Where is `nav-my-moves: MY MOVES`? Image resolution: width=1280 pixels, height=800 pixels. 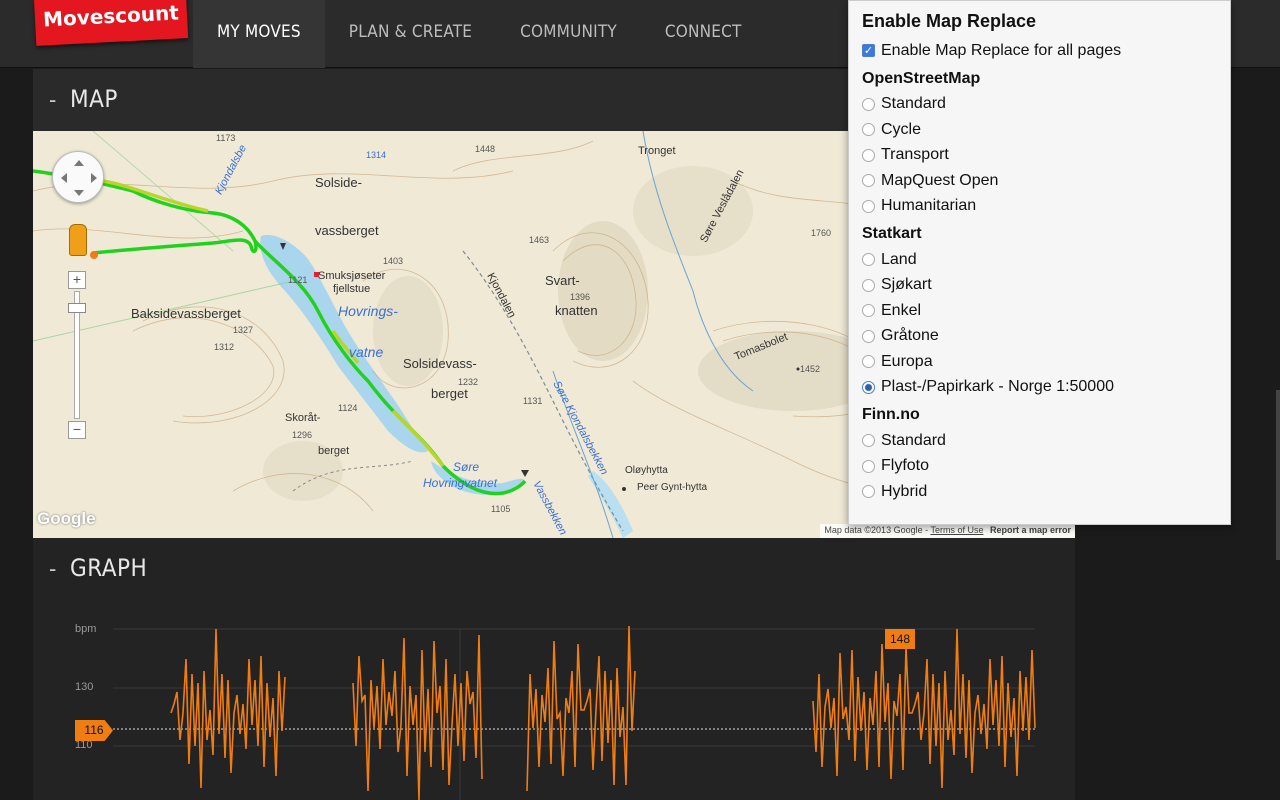
nav-my-moves: MY MOVES is located at coordinates (259, 34).